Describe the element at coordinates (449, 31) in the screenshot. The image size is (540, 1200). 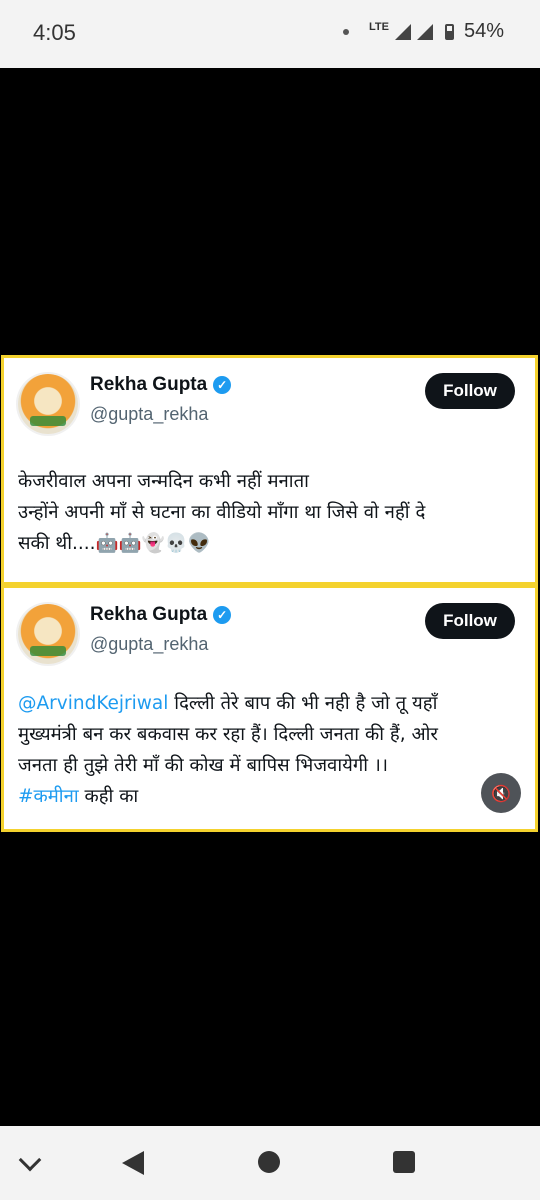
I see `battery-icon` at that location.